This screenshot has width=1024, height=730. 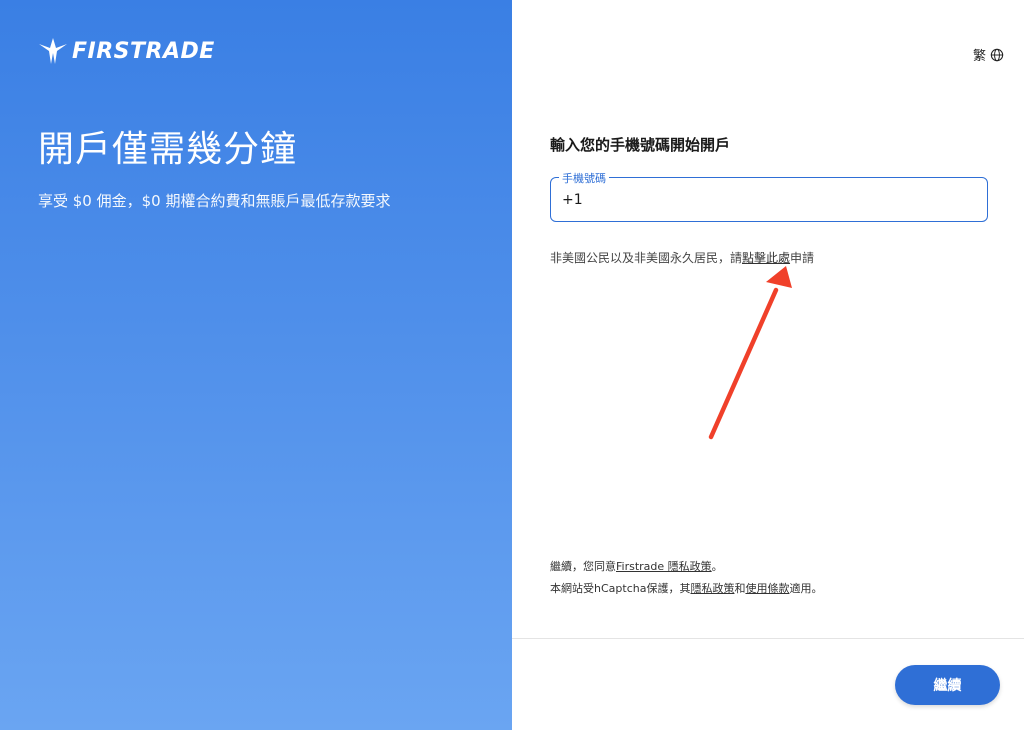 What do you see at coordinates (750, 353) in the screenshot?
I see `annotation-arrow-icon` at bounding box center [750, 353].